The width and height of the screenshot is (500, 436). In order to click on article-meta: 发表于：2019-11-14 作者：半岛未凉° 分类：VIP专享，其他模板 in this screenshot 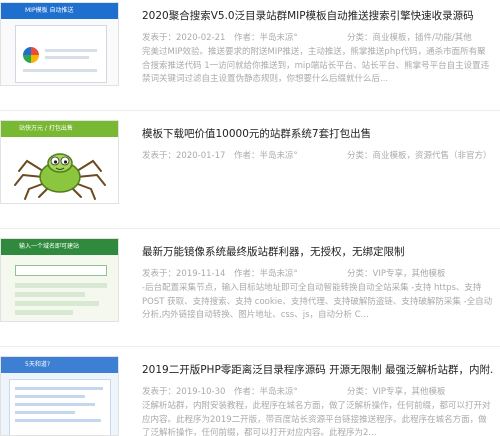, I will do `click(318, 273)`.